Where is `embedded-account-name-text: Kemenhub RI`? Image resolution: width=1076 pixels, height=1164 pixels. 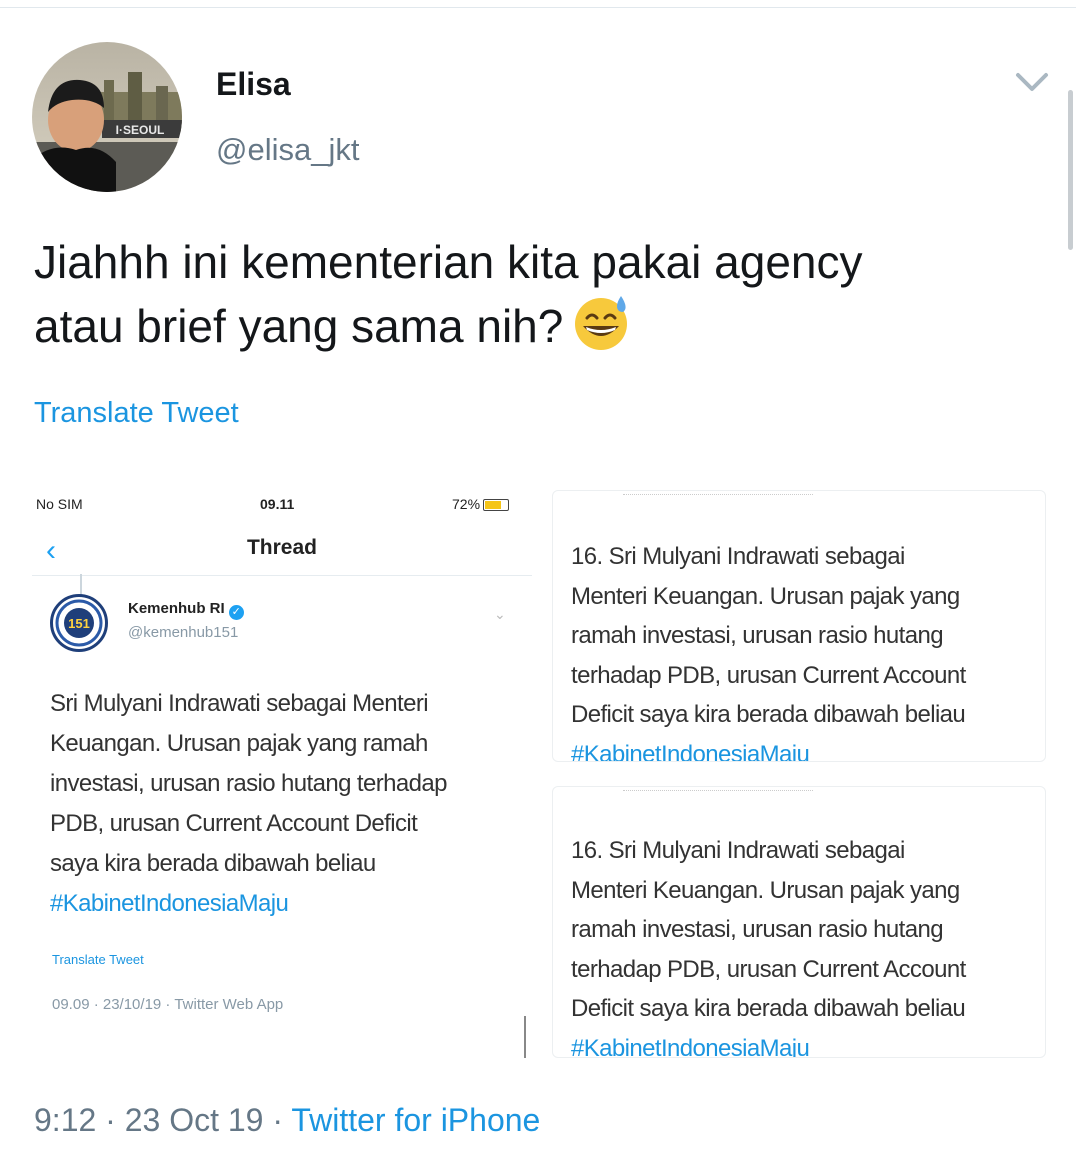 embedded-account-name-text: Kemenhub RI is located at coordinates (176, 608).